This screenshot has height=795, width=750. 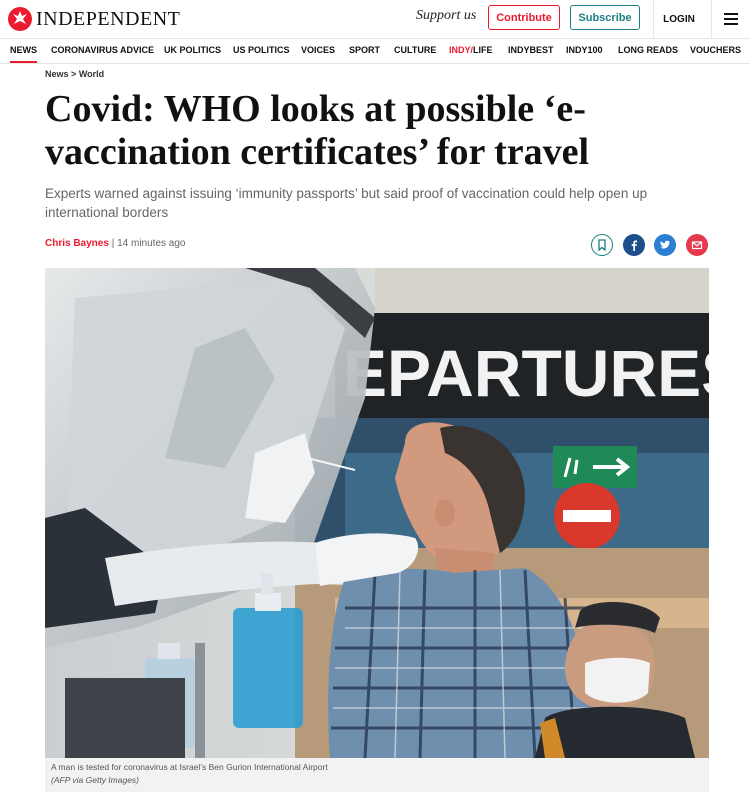 I want to click on byline: Chris Baynes | 14 minutes ago, so click(x=115, y=243).